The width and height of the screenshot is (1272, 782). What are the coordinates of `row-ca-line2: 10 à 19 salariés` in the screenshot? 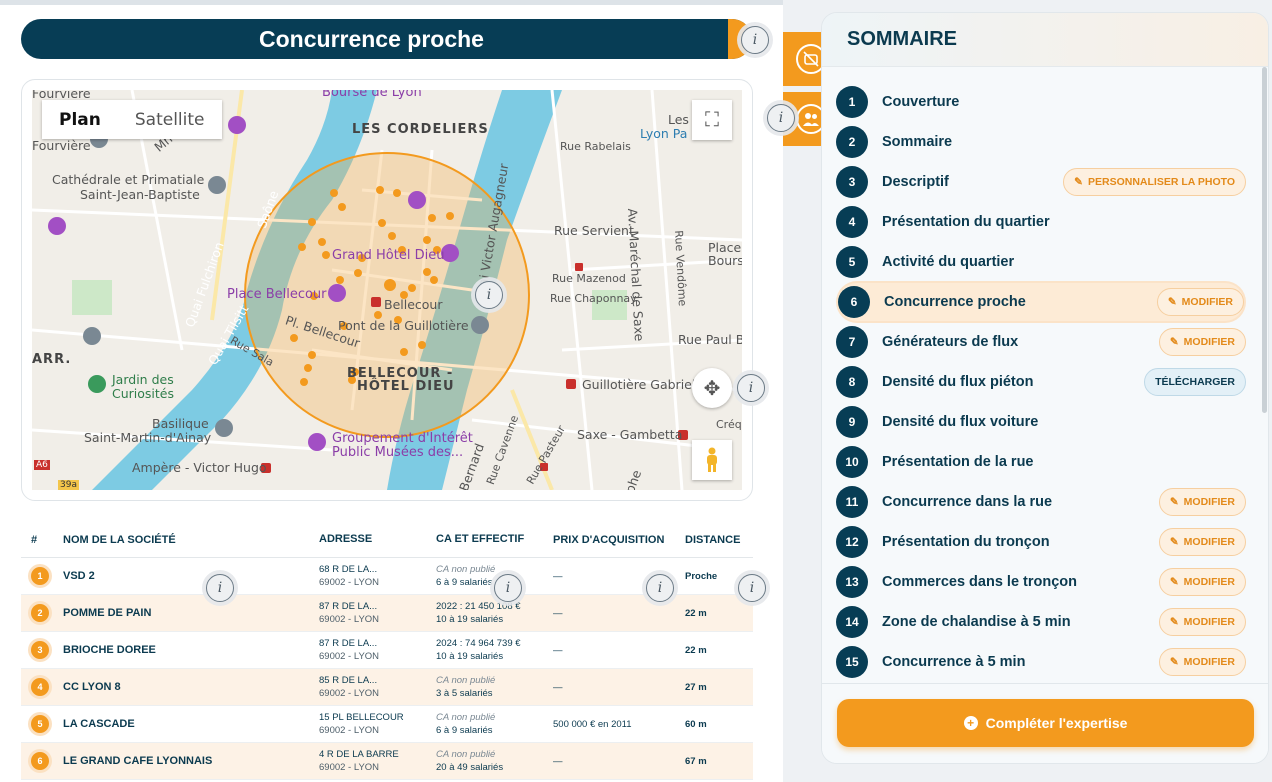 It's located at (470, 656).